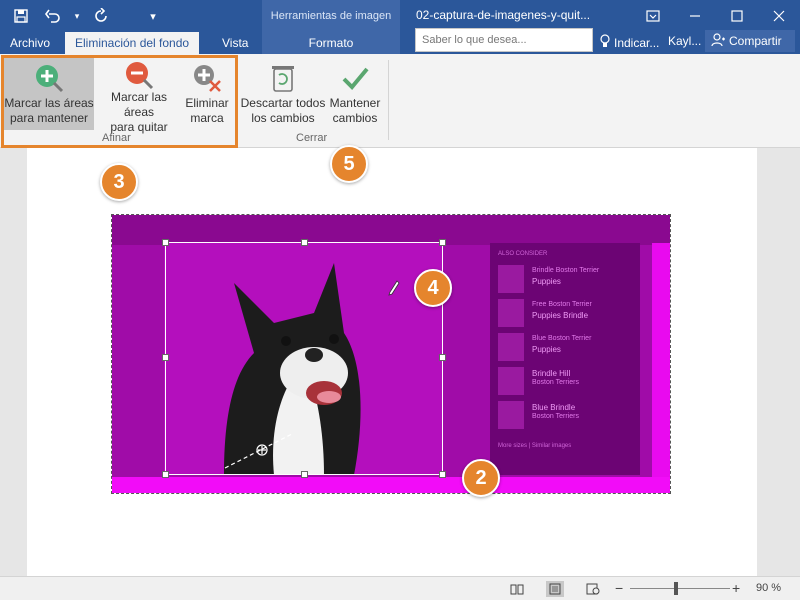 The image size is (800, 600). Describe the element at coordinates (391, 230) in the screenshot. I see `screenshot-browser-chrome` at that location.